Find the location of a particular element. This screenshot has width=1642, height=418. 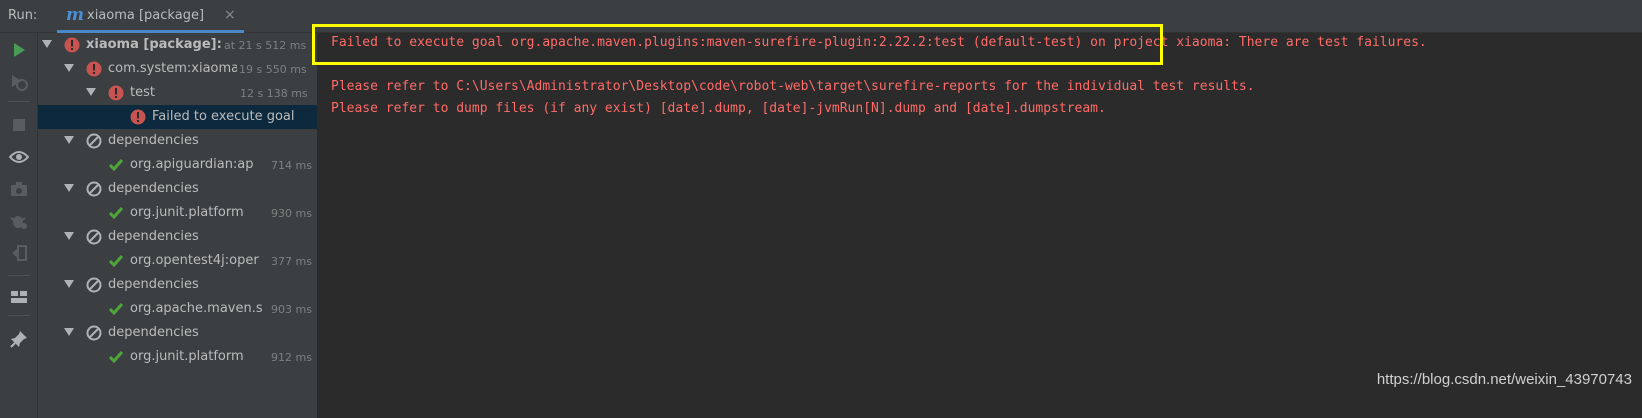

rerun-failed-icon is located at coordinates (19, 82).